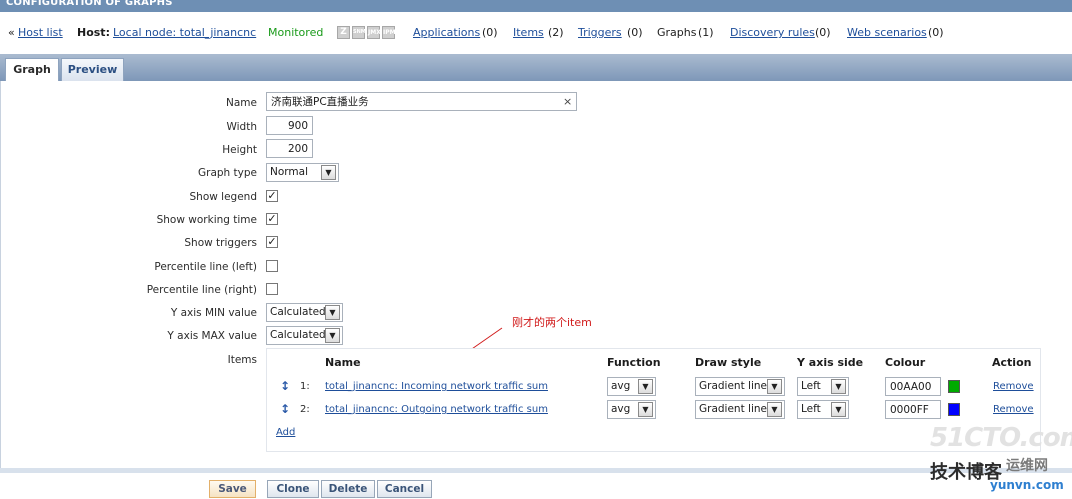  Describe the element at coordinates (289, 172) in the screenshot. I see `graph-type-value: Normal` at that location.